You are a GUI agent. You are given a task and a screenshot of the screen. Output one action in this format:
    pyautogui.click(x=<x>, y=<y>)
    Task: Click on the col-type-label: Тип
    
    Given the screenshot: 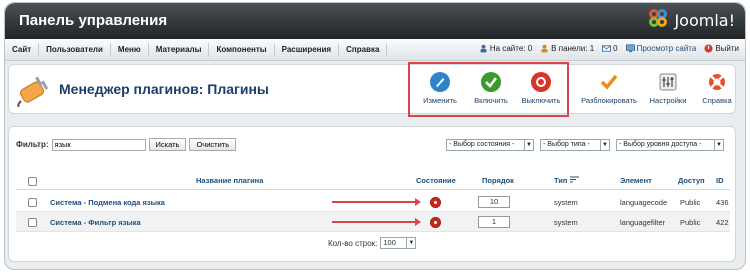 What is the action you would take?
    pyautogui.click(x=561, y=180)
    